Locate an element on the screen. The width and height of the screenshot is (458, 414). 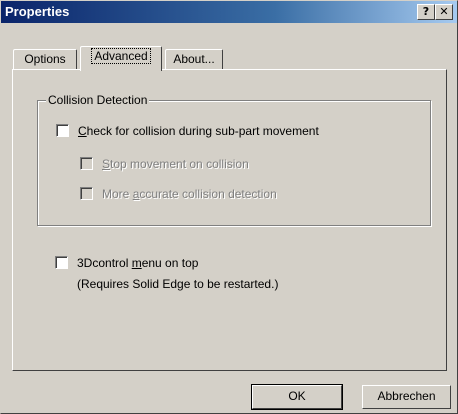
check-collision-mnemonic: C is located at coordinates (82, 131).